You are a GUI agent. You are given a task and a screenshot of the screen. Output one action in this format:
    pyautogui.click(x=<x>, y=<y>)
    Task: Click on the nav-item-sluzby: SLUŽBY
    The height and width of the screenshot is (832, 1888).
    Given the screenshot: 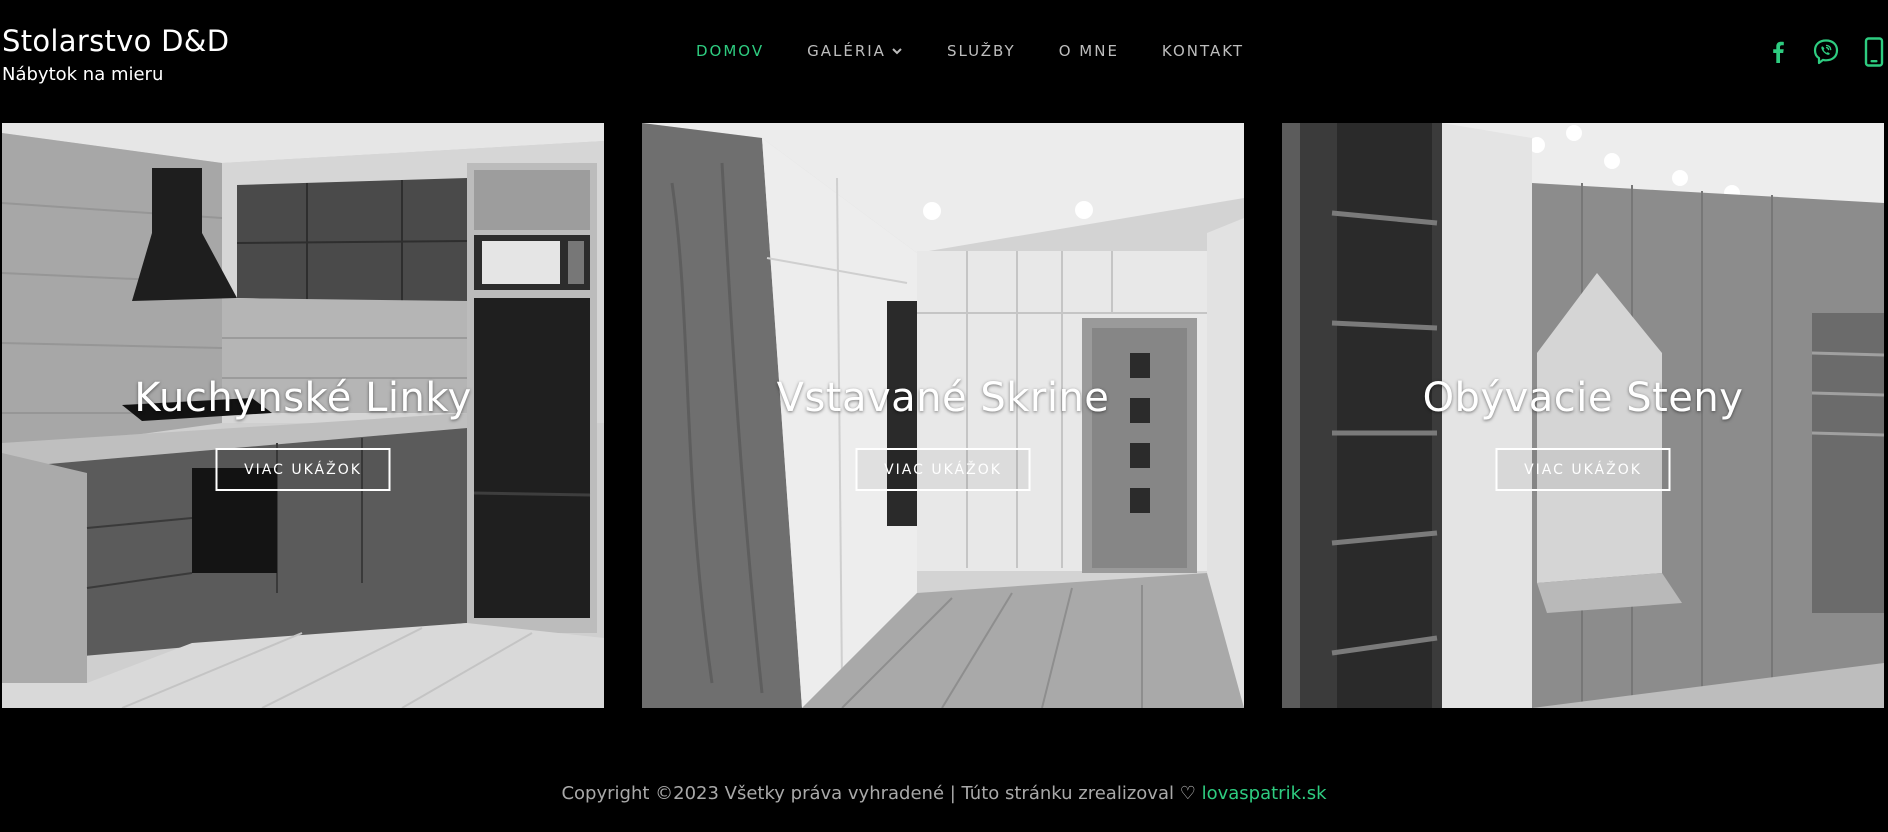 What is the action you would take?
    pyautogui.click(x=981, y=51)
    